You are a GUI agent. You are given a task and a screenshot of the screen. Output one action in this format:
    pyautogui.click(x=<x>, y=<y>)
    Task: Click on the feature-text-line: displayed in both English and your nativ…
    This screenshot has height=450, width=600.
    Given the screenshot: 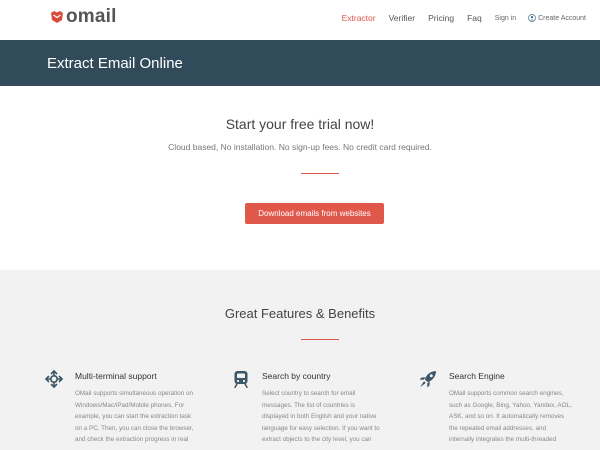 What is the action you would take?
    pyautogui.click(x=319, y=416)
    